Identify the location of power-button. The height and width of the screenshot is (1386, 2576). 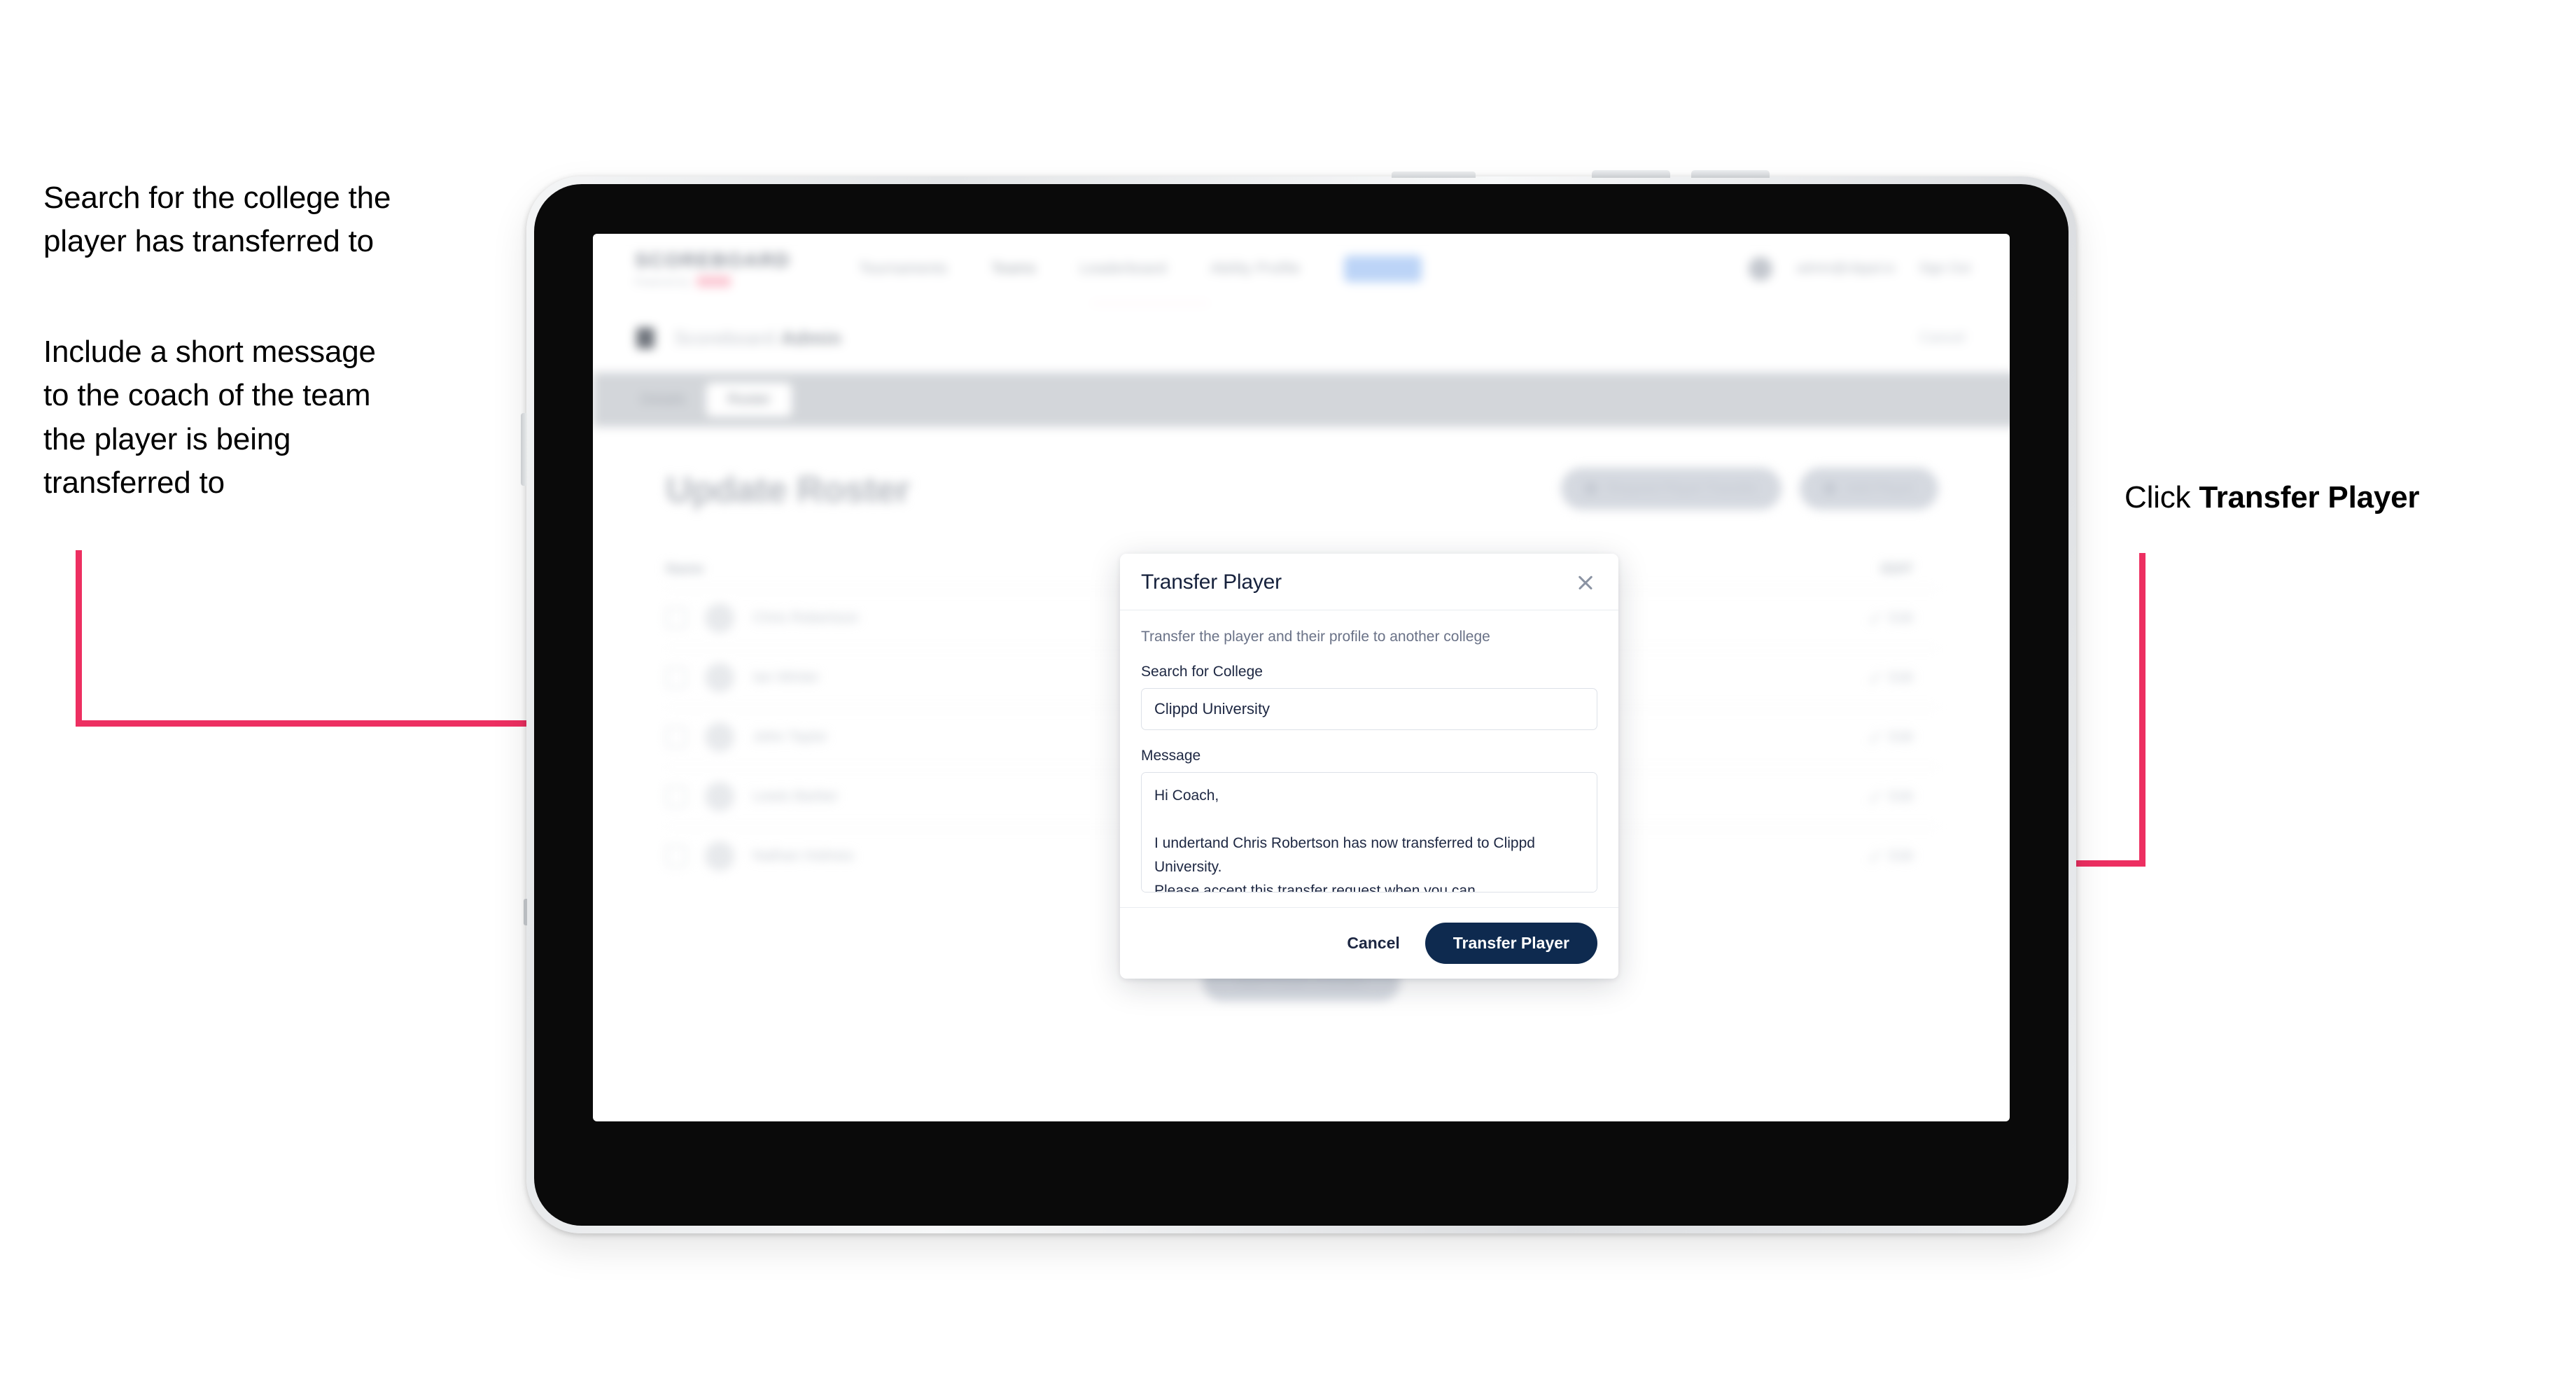
(1434, 175).